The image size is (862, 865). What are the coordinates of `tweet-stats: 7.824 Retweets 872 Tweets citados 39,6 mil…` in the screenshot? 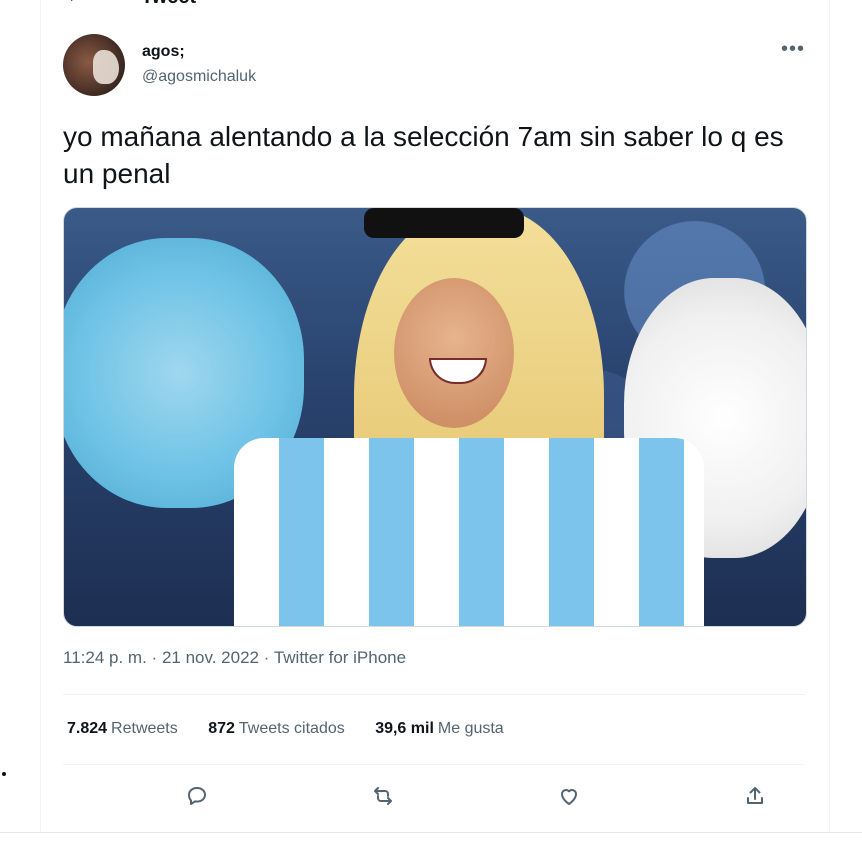 It's located at (298, 729).